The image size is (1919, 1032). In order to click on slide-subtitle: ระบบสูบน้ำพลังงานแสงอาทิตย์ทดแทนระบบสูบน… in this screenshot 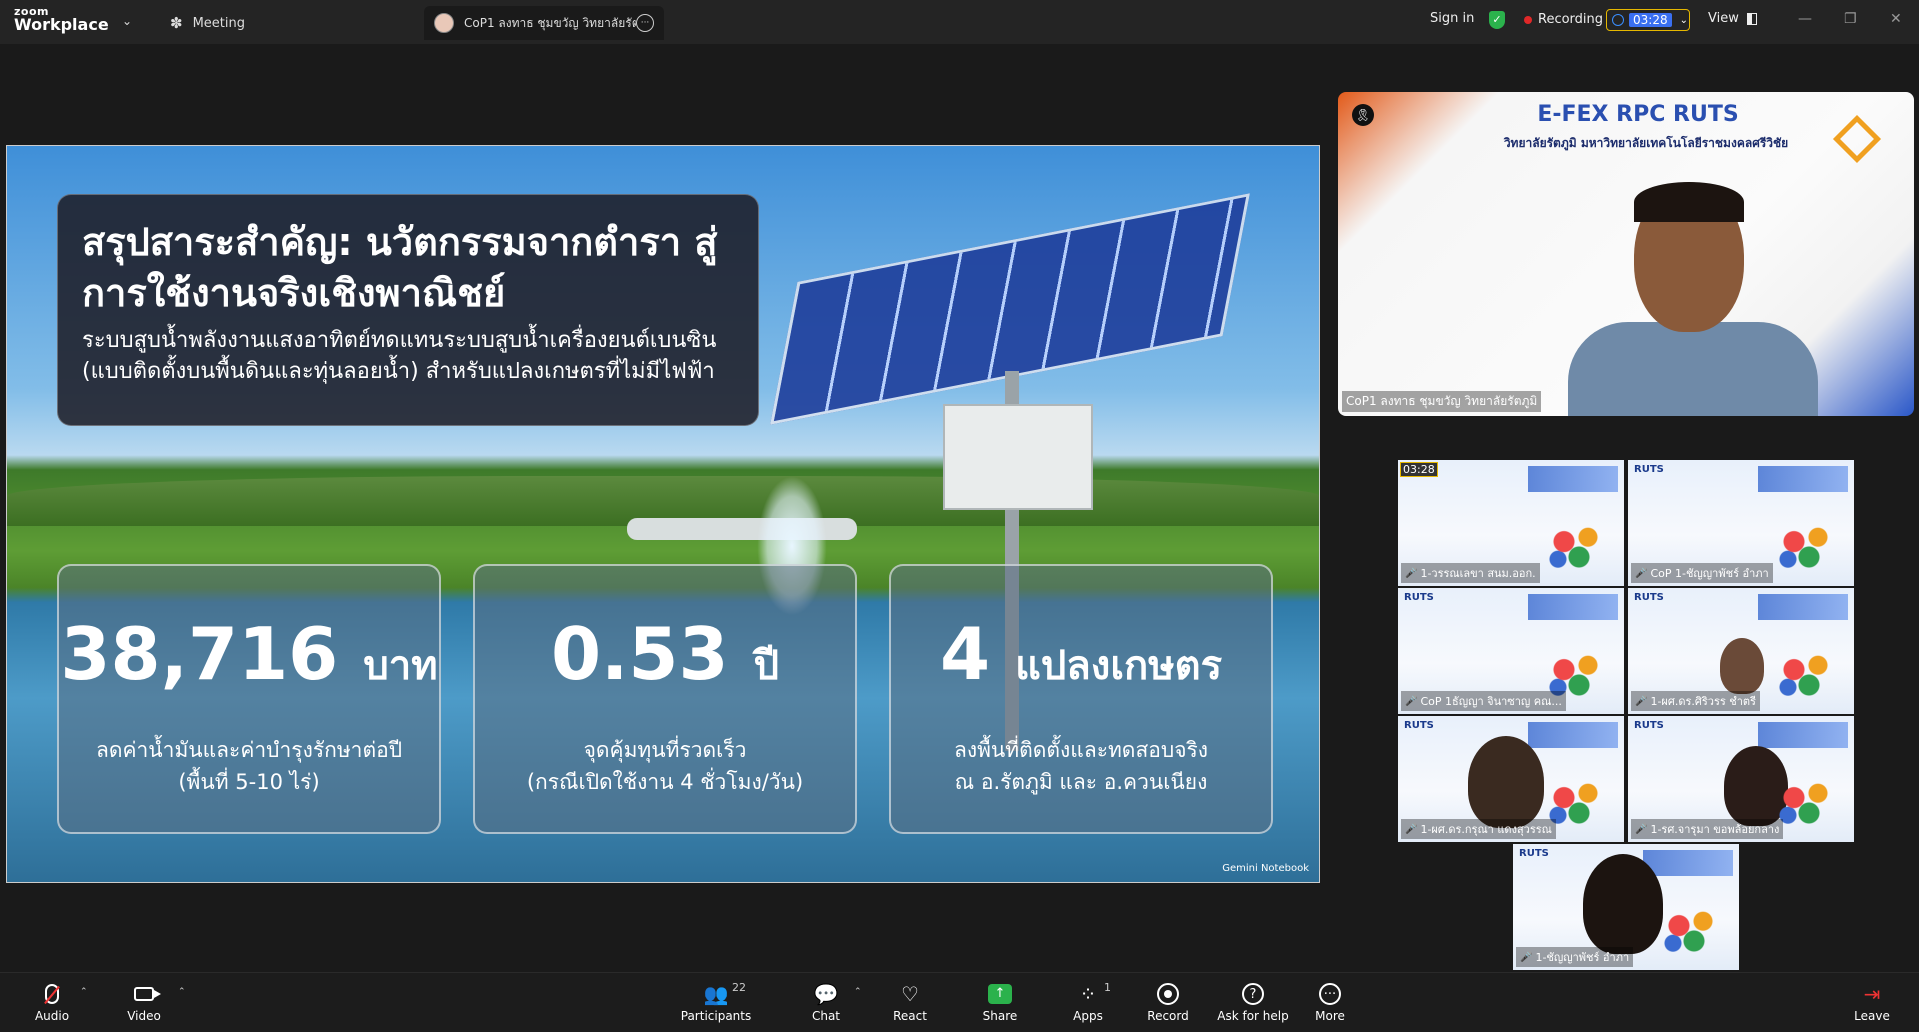, I will do `click(399, 356)`.